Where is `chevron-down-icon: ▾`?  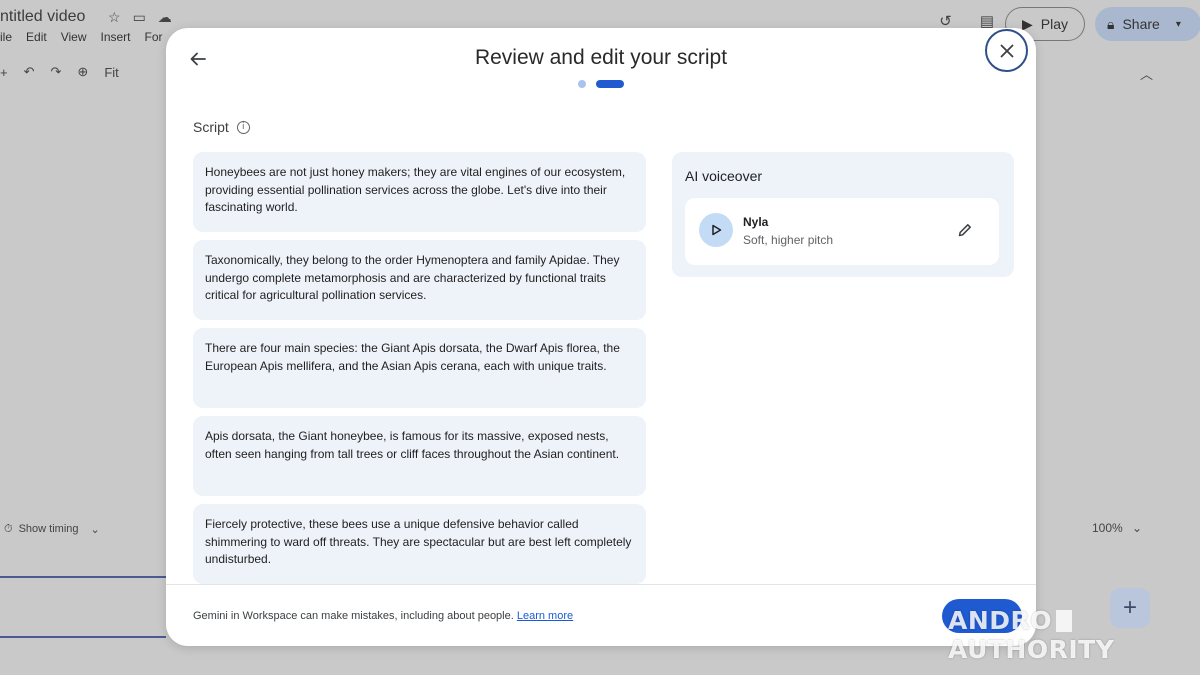 chevron-down-icon: ▾ is located at coordinates (1178, 24).